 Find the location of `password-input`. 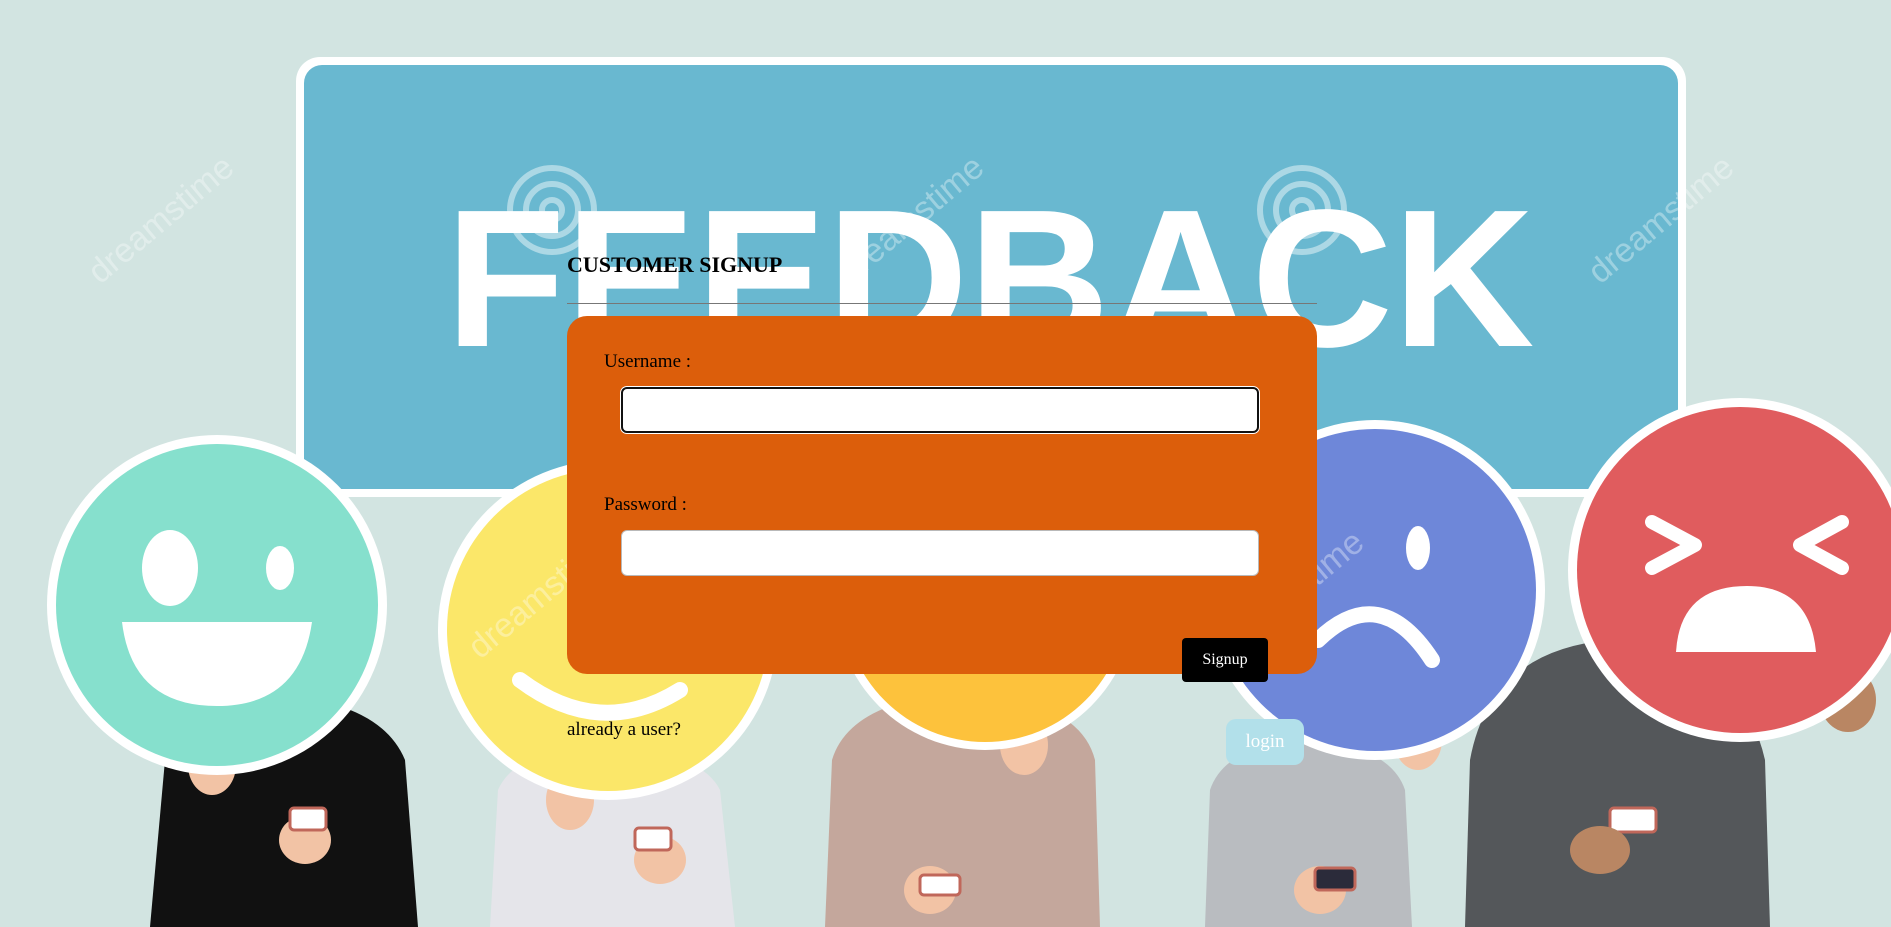

password-input is located at coordinates (940, 553).